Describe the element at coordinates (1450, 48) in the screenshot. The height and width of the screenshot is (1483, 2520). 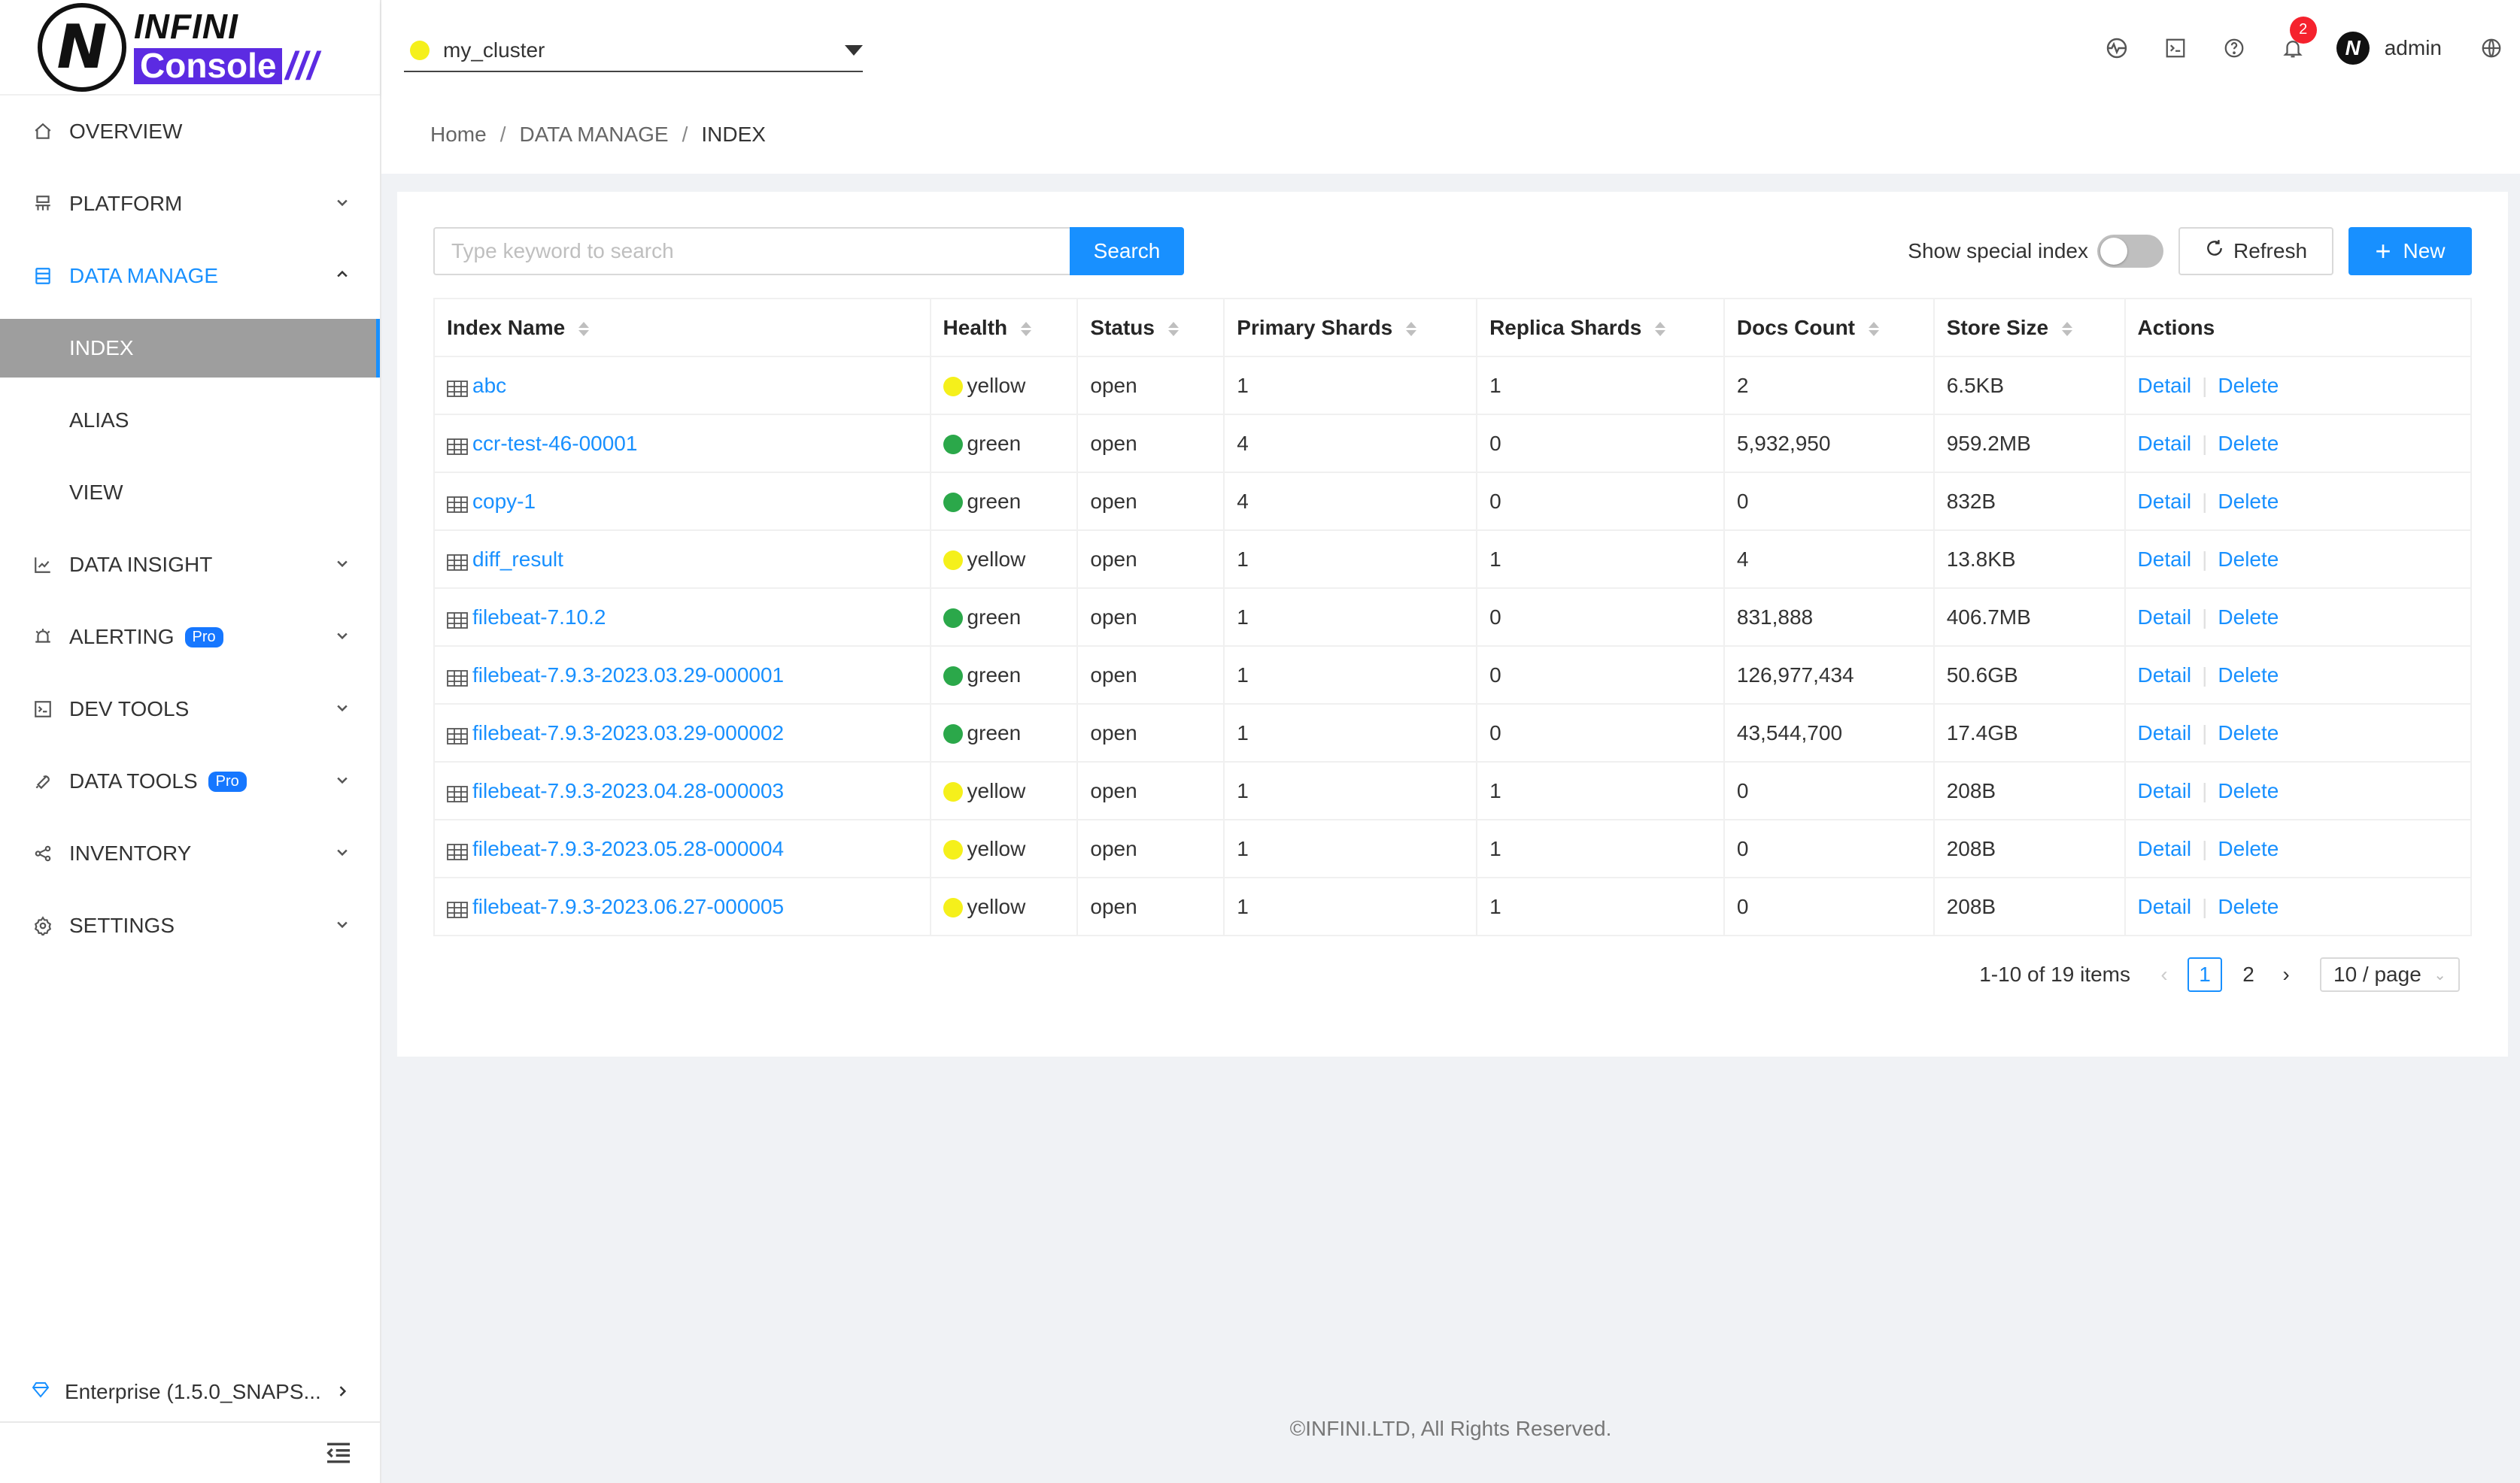
I see `top-header: my_cluster 2 N admin` at that location.